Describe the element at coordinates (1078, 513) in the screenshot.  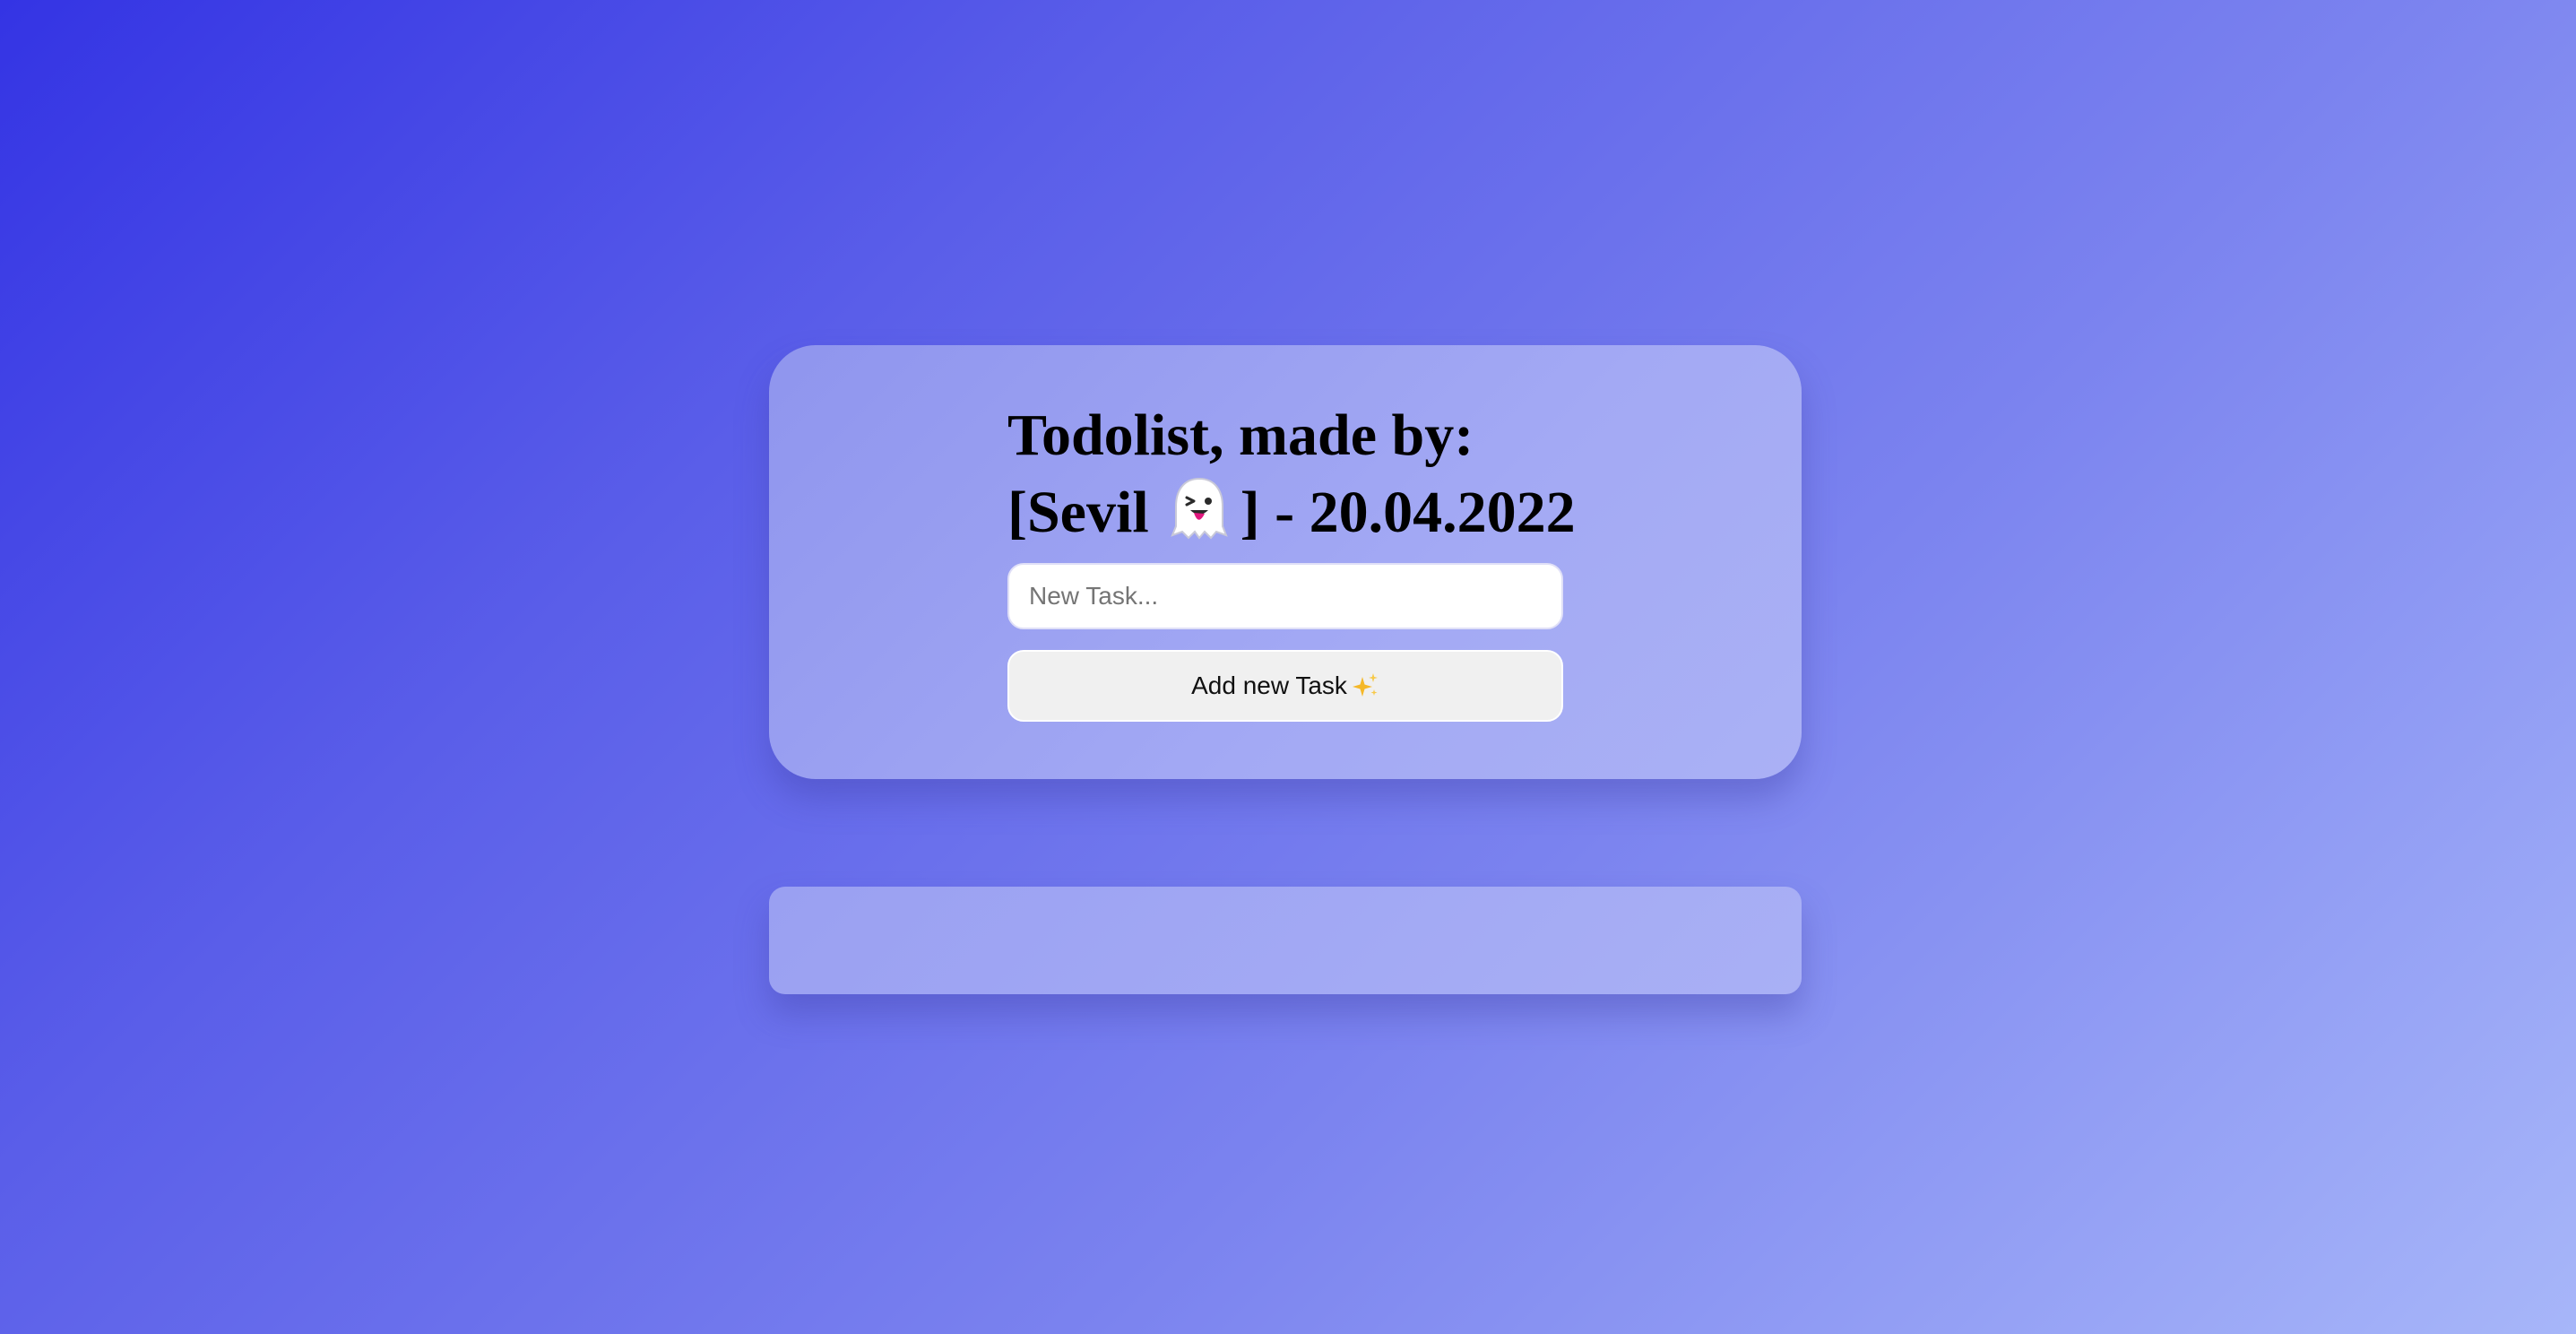
I see `author-name: [Sevil` at that location.